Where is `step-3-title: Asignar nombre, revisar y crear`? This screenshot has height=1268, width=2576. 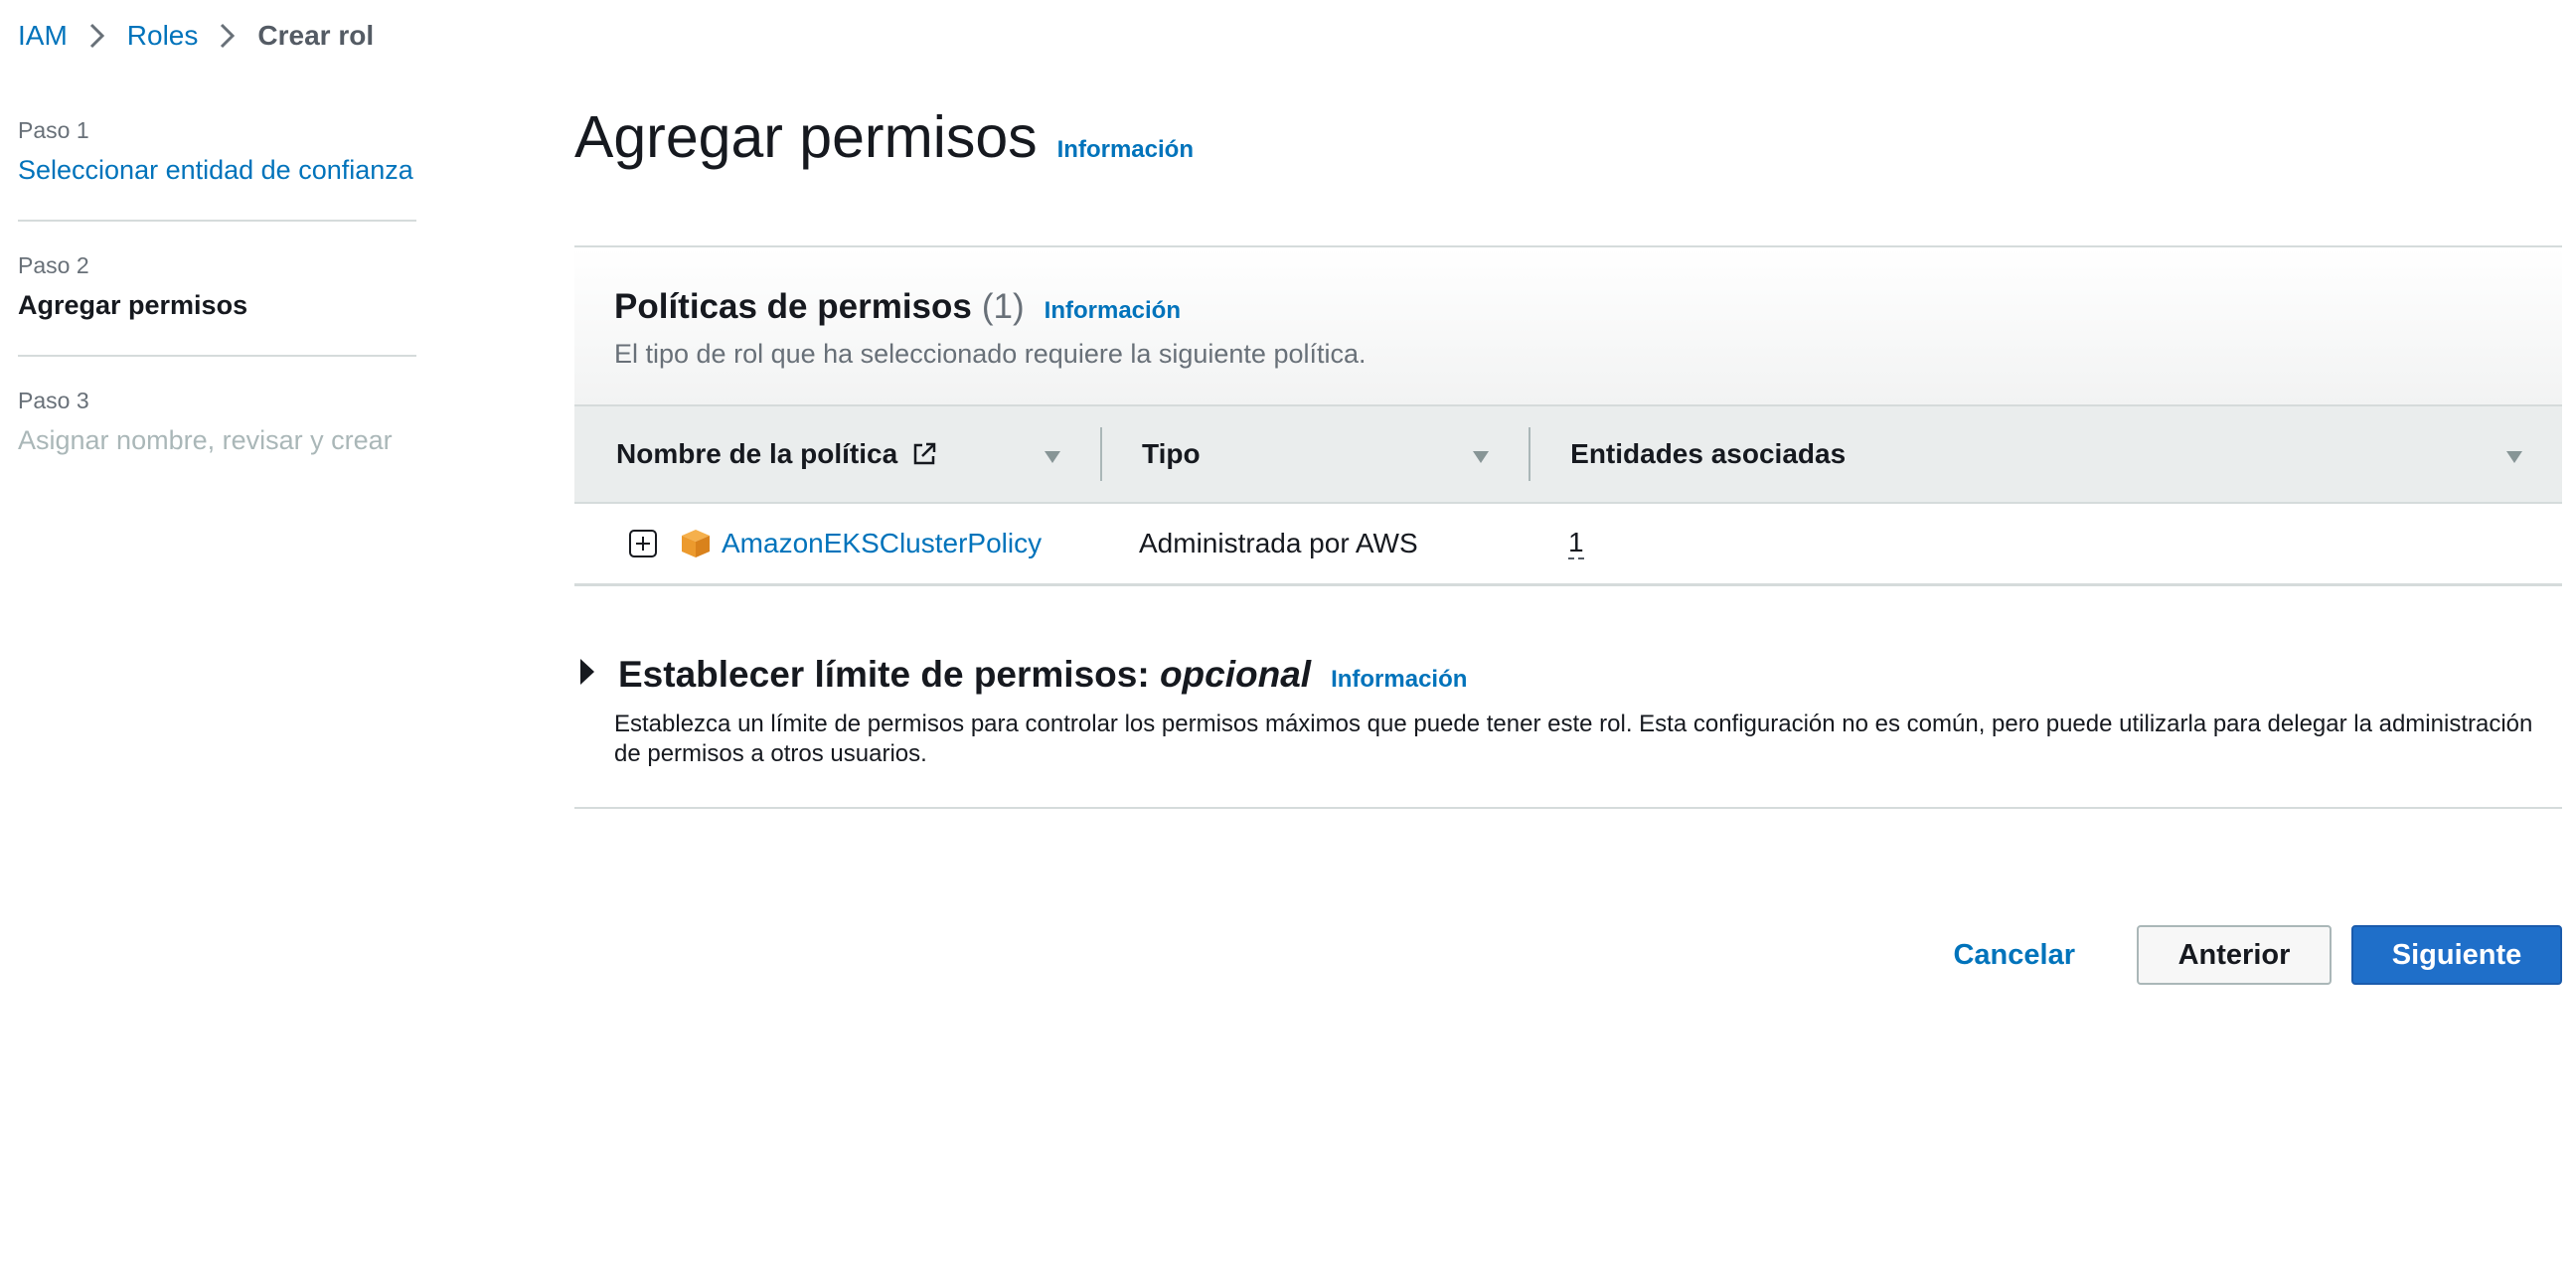 step-3-title: Asignar nombre, revisar y crear is located at coordinates (205, 440).